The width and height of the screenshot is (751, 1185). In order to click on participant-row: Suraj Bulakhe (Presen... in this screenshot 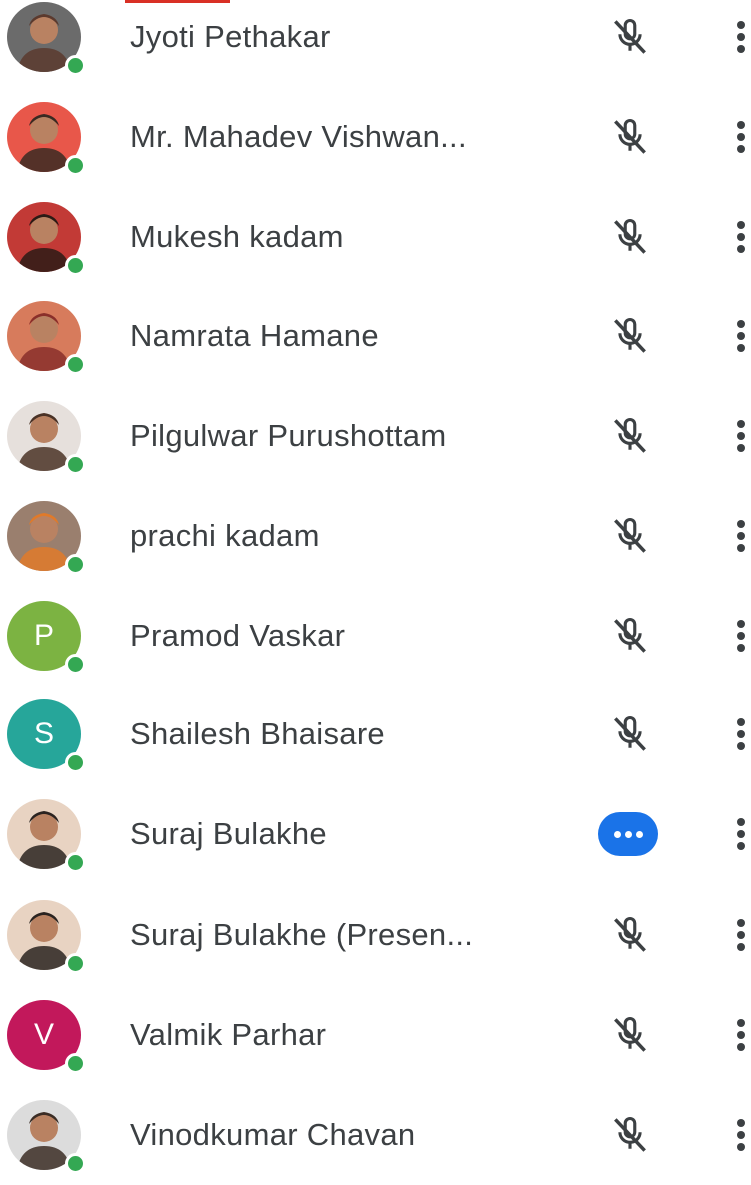, I will do `click(375, 935)`.